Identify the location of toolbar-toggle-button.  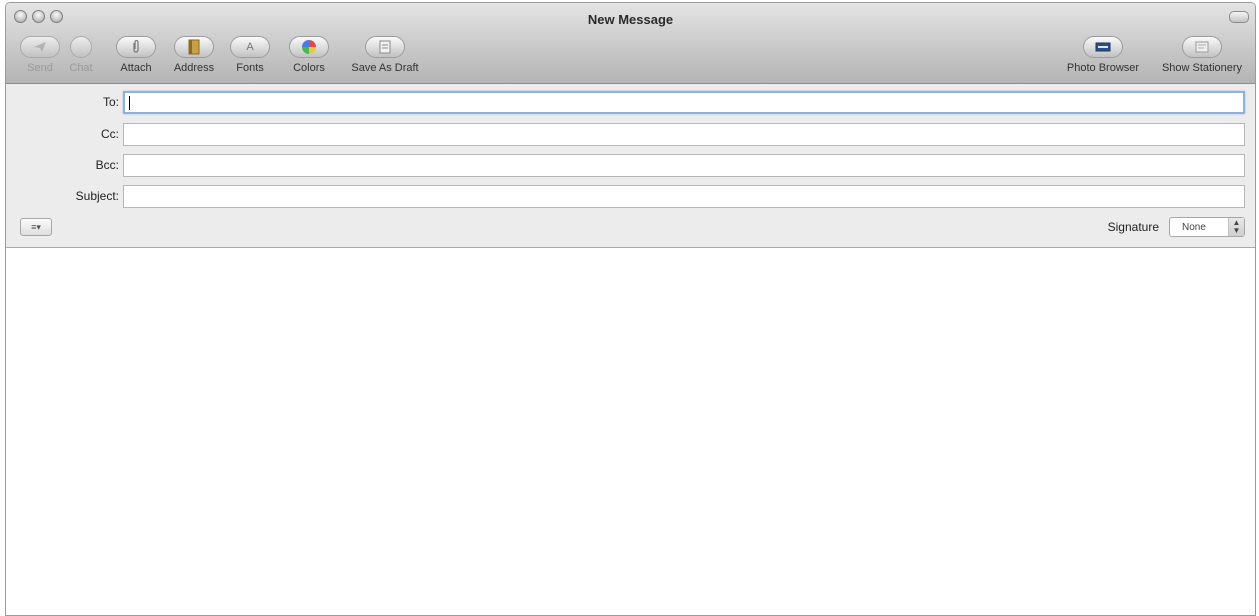
(1239, 17).